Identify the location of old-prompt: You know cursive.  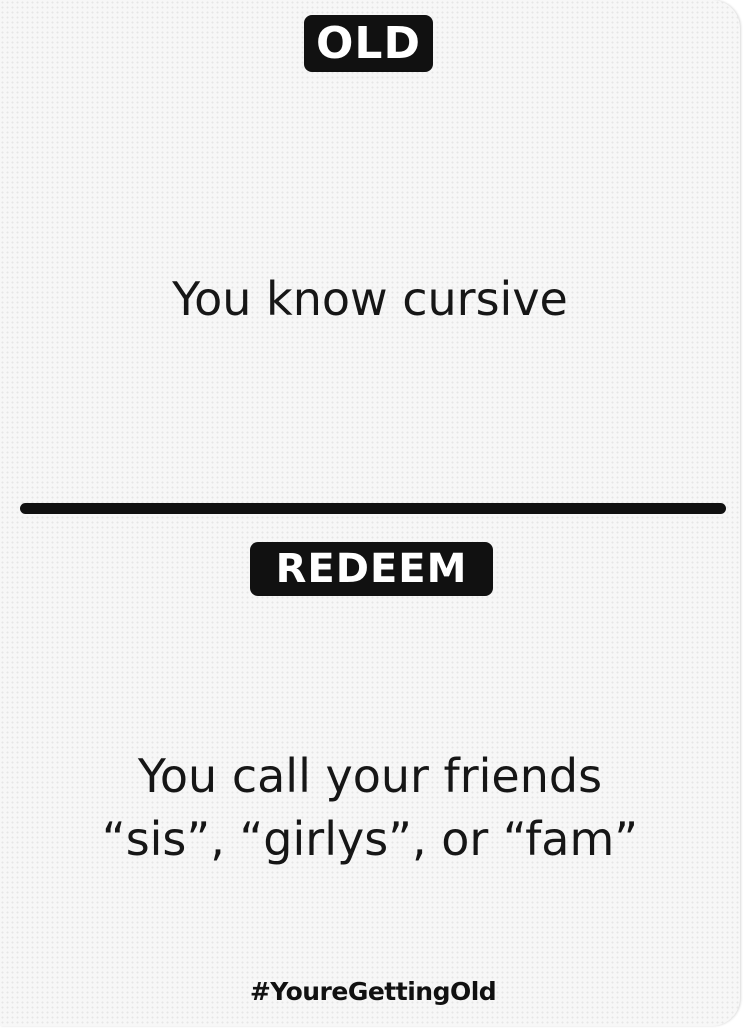
(370, 299).